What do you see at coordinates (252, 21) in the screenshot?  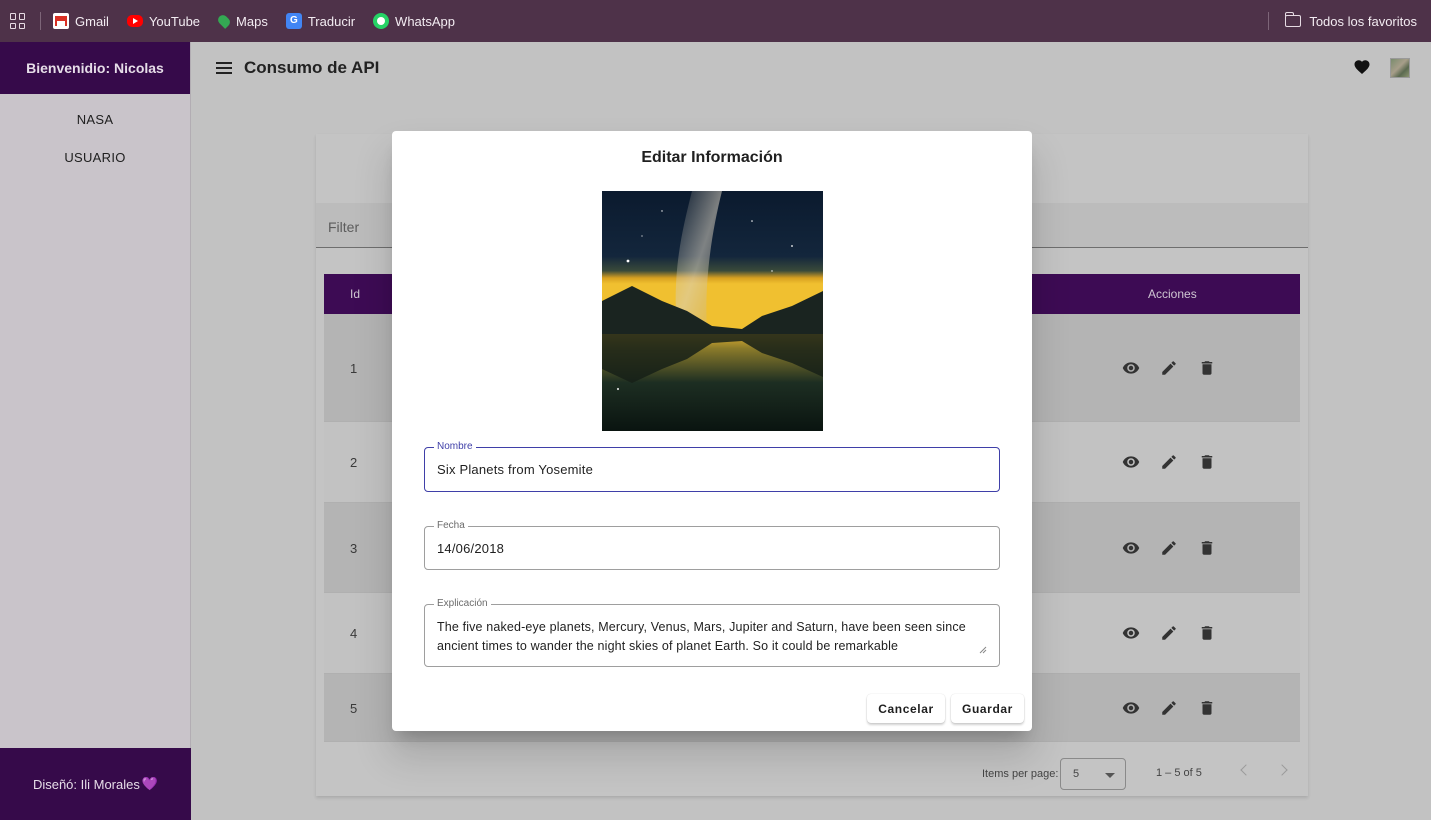 I see `bookmark-label: Maps` at bounding box center [252, 21].